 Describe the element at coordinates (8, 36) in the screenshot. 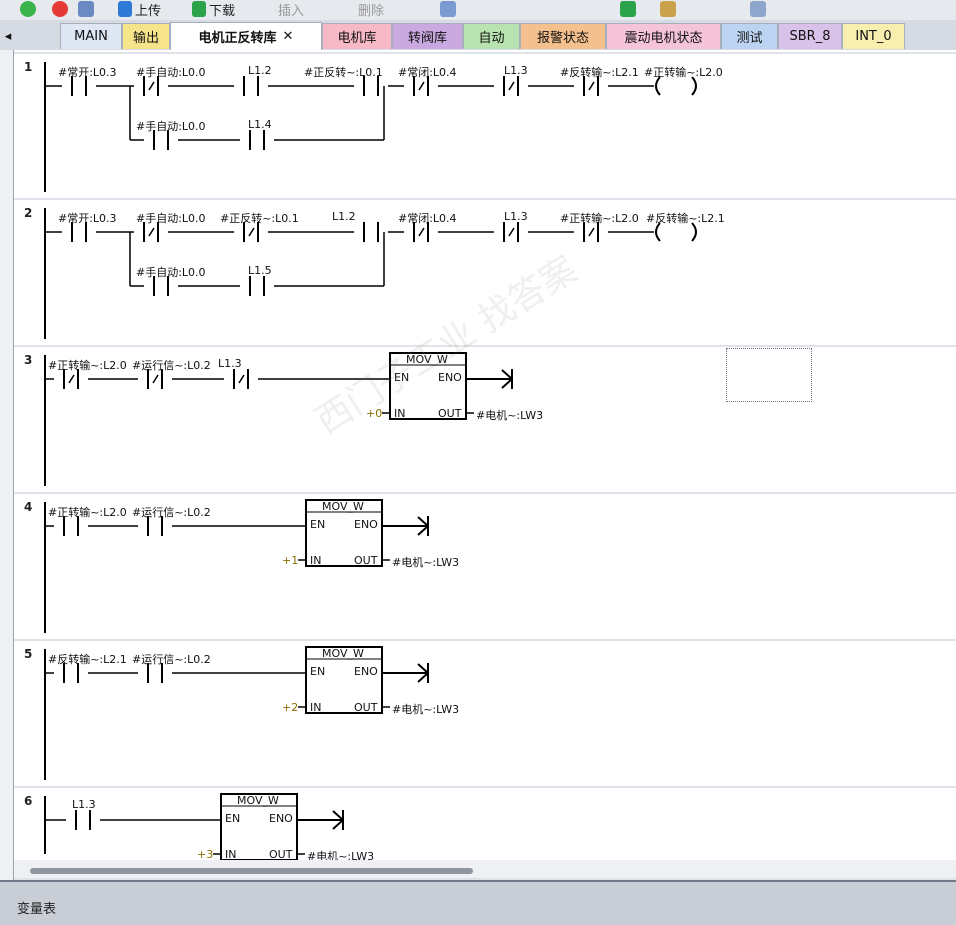

I see `tab-scroll-left: ◂` at that location.